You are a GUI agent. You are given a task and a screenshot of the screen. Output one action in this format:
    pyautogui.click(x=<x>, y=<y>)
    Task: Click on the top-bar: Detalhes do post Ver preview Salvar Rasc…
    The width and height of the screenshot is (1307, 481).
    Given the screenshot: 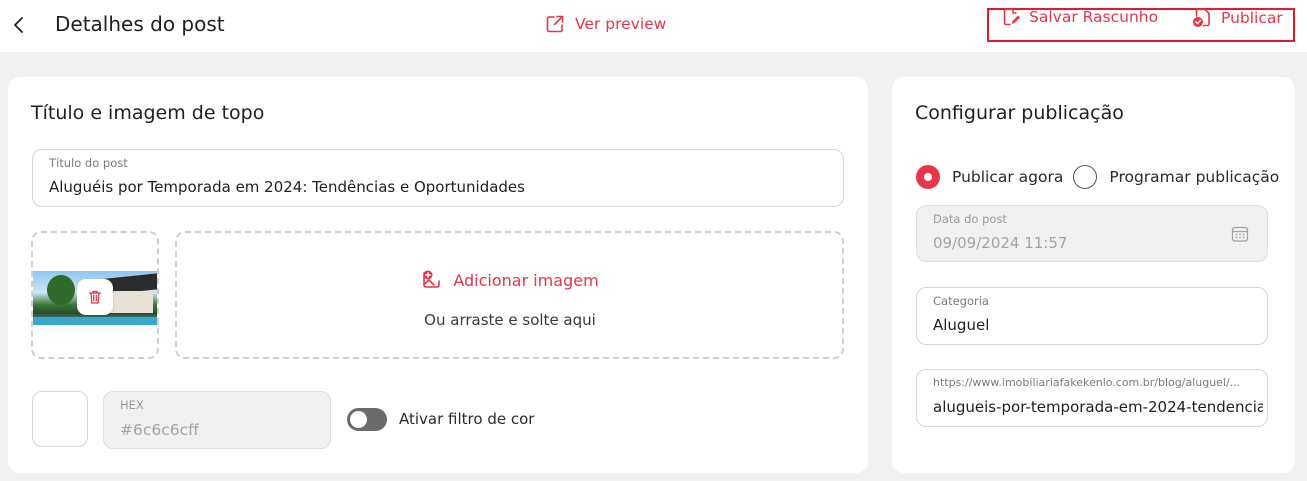 What is the action you would take?
    pyautogui.click(x=653, y=26)
    